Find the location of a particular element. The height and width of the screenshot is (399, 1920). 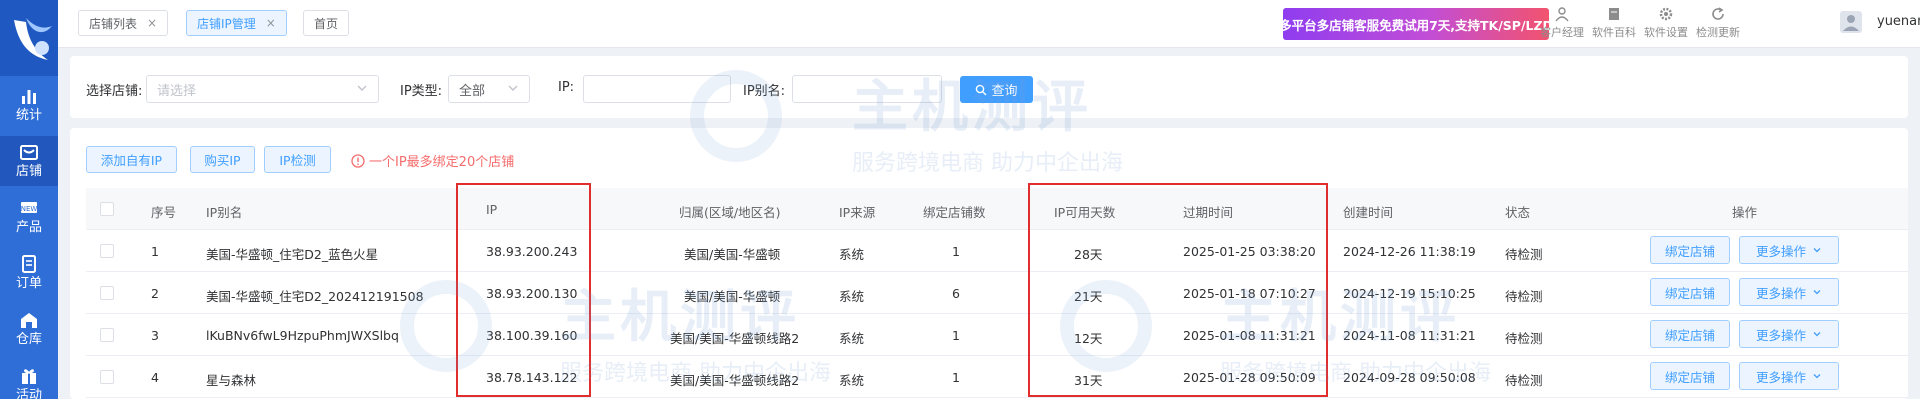

row-ip: 38.100.39.160 is located at coordinates (532, 335).